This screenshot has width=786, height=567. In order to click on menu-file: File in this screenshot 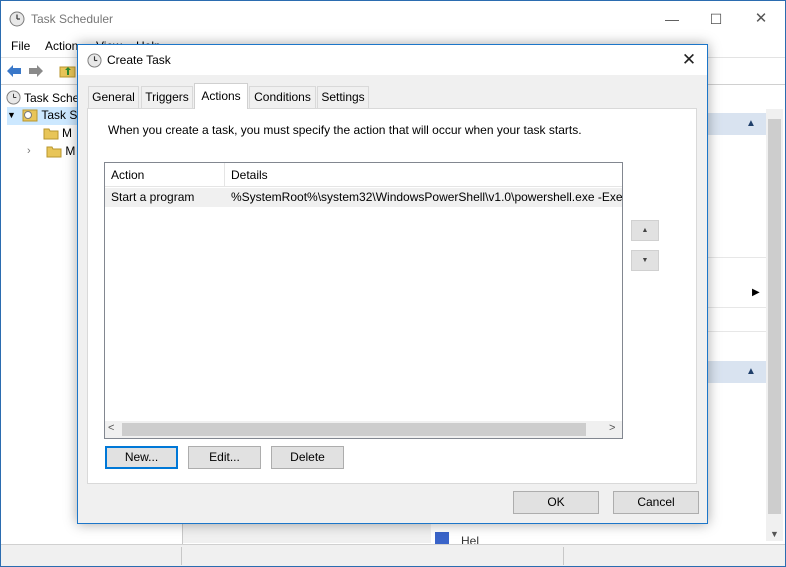, I will do `click(20, 46)`.